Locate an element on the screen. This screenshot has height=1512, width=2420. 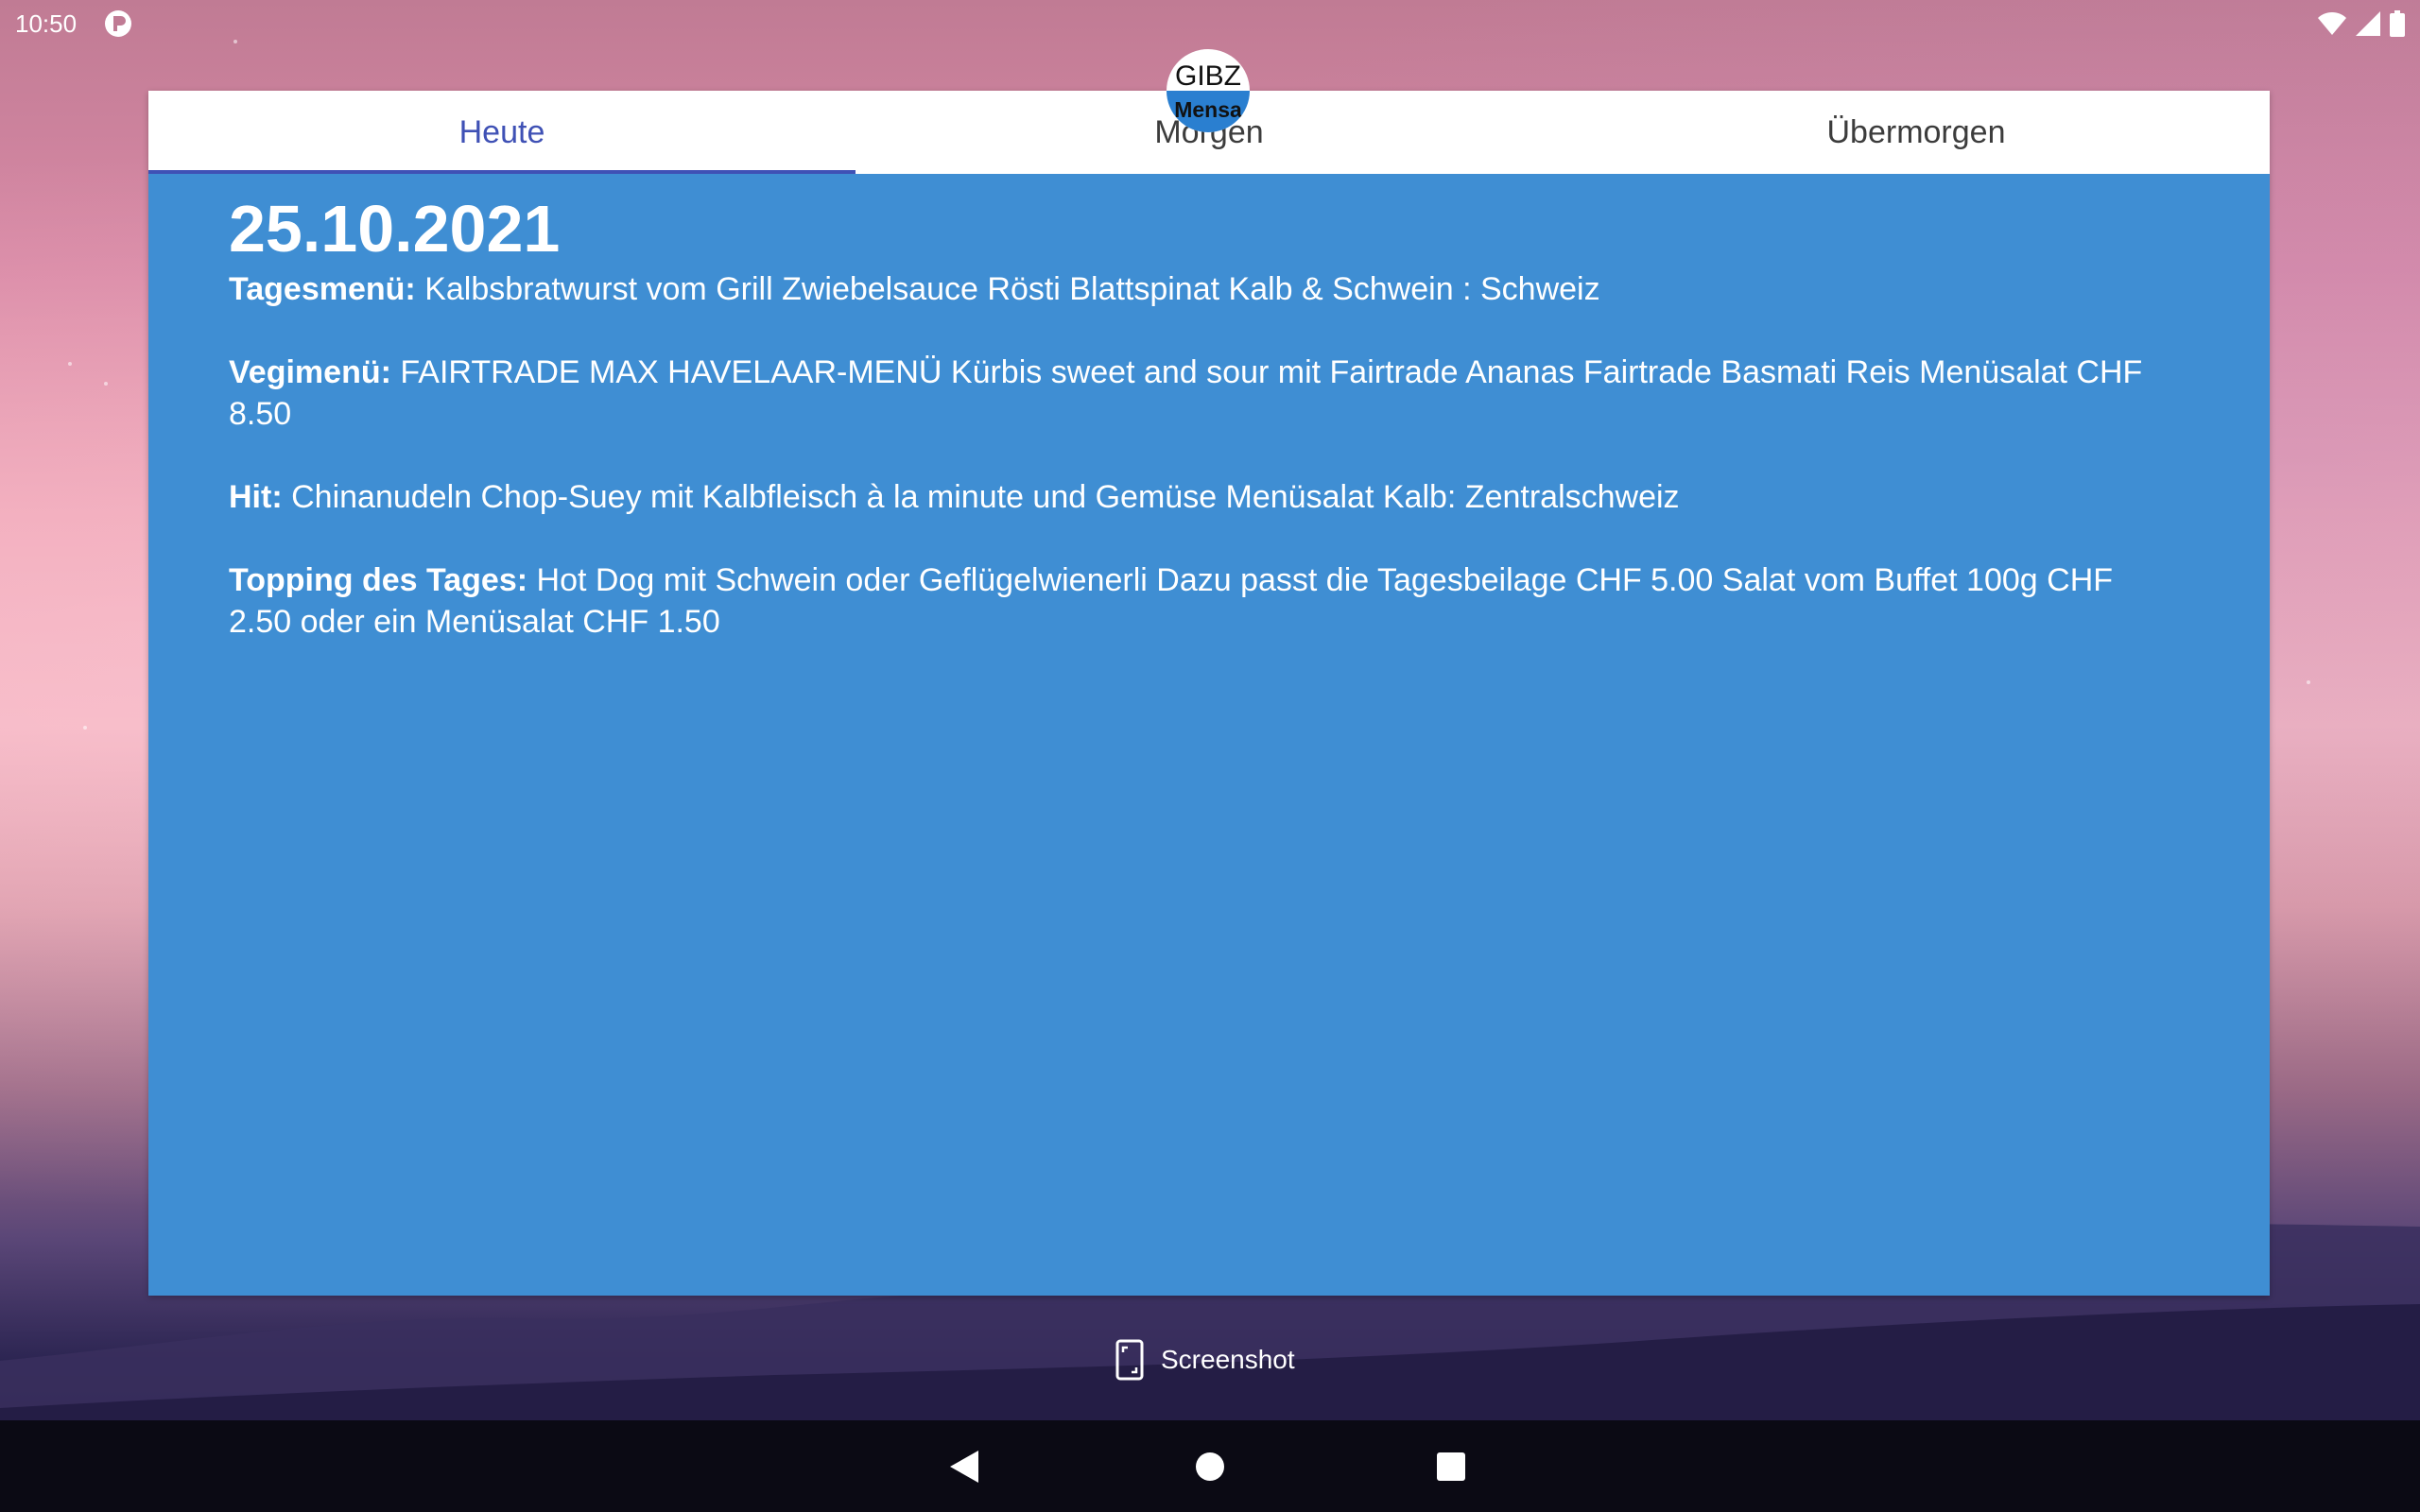
wifi-icon is located at coordinates (2332, 23).